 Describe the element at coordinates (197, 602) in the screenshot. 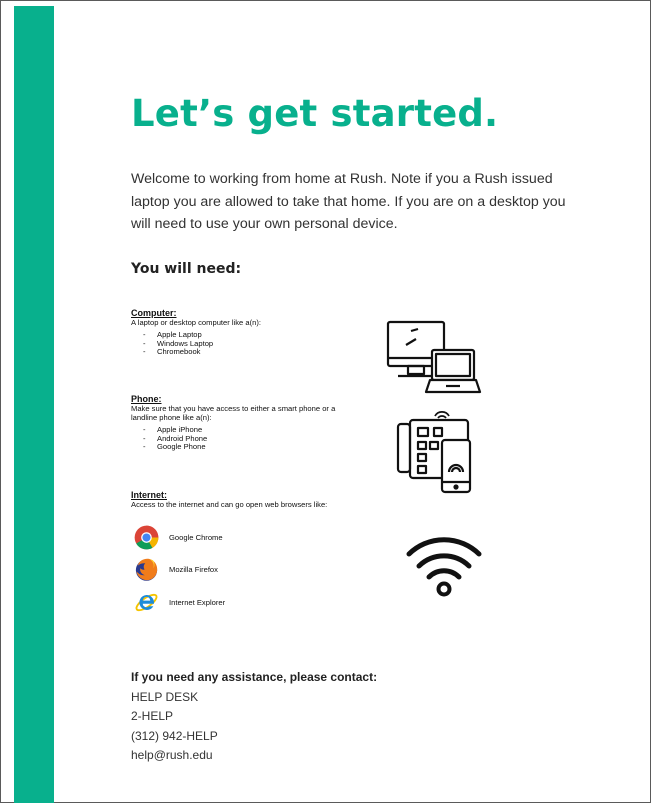

I see `browser-name: Internet Explorer` at that location.